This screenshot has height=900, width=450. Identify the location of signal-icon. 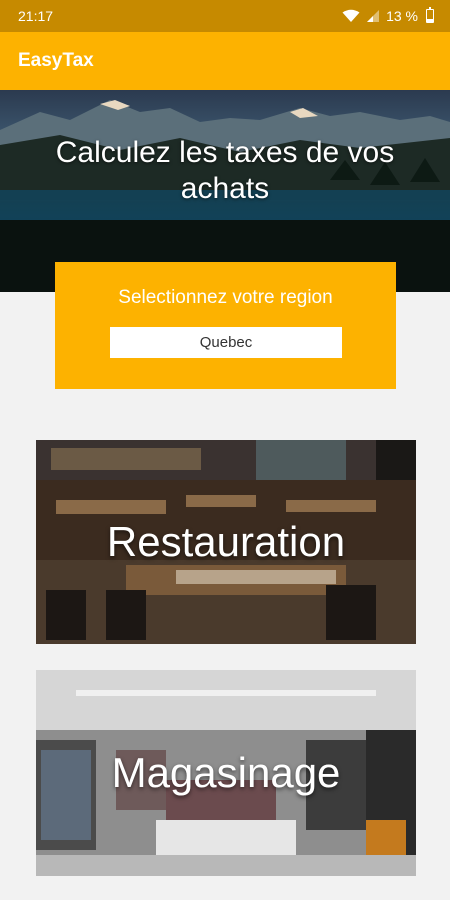
(373, 16).